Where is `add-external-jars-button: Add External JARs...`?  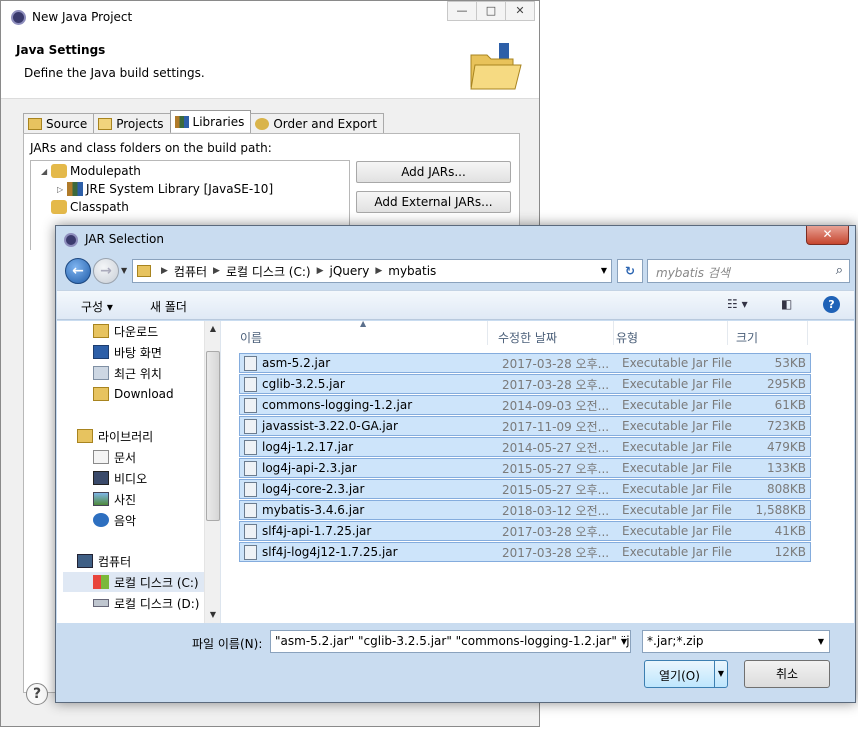 add-external-jars-button: Add External JARs... is located at coordinates (433, 202).